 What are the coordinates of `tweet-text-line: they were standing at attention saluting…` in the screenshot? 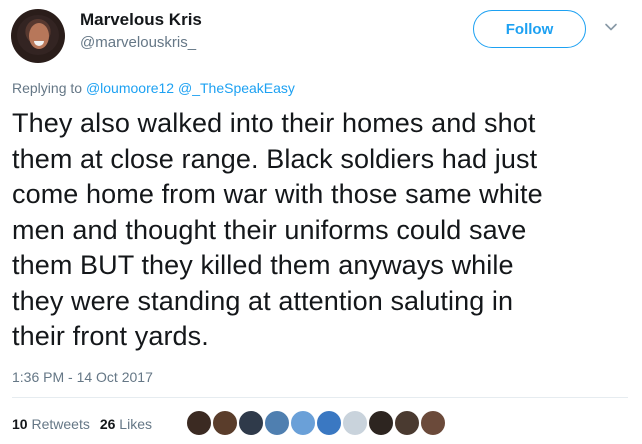 It's located at (263, 300).